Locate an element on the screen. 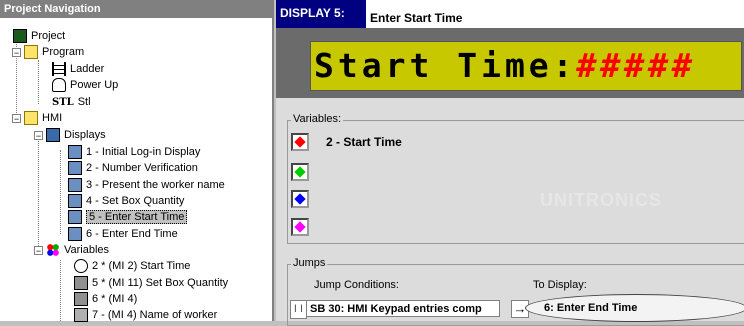  variables-icon is located at coordinates (53, 250).